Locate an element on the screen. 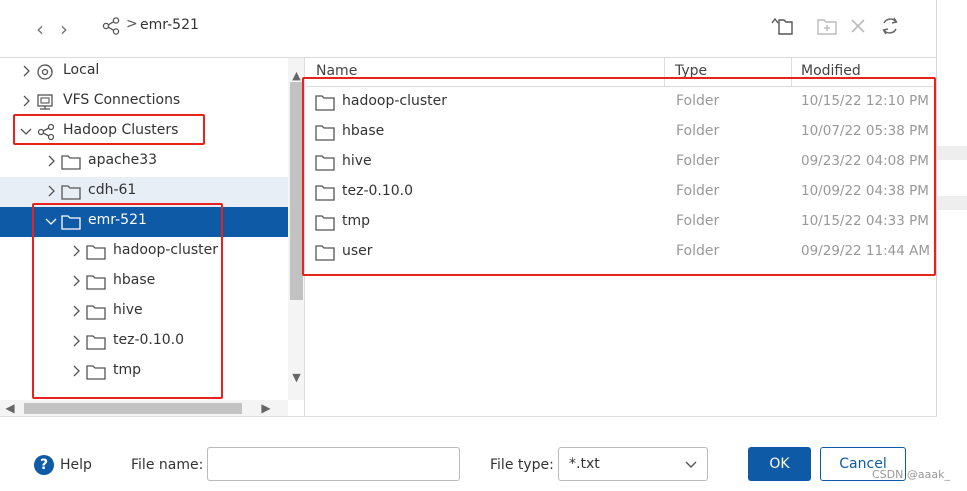 The width and height of the screenshot is (967, 491). tree-item-label: emr-521 is located at coordinates (117, 220).